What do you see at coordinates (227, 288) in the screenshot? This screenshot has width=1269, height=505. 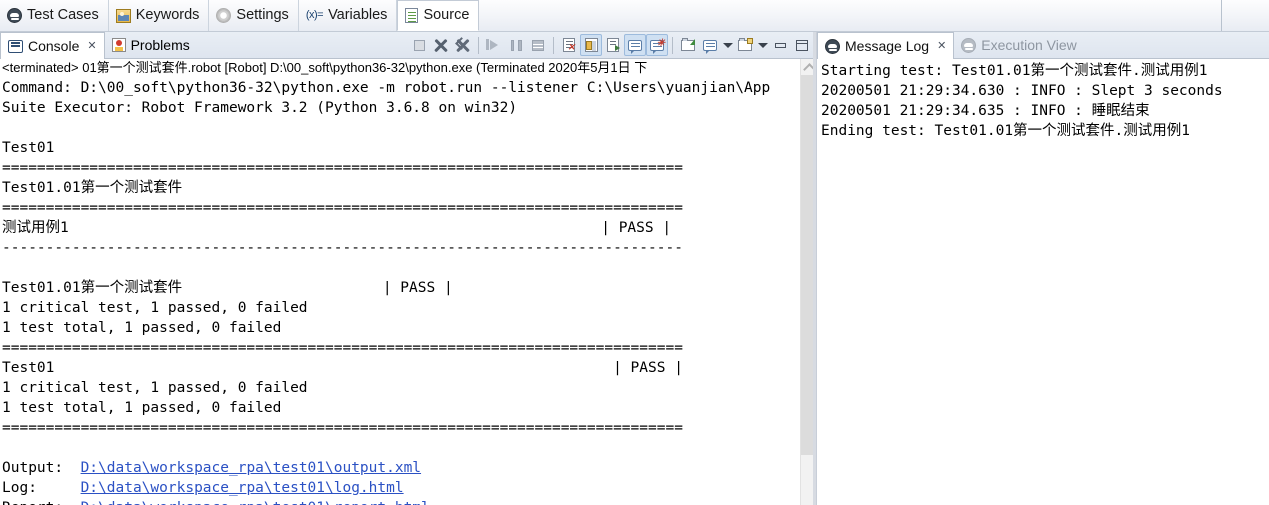 I see `console-line: Test01.01第一个测试套件 | PASS |` at bounding box center [227, 288].